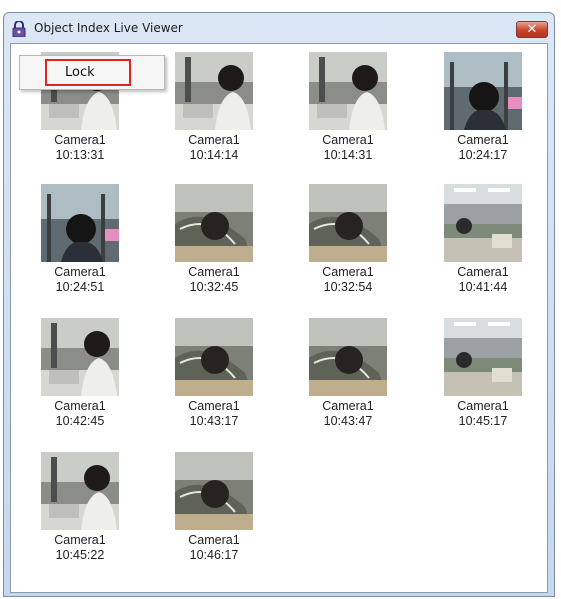 This screenshot has height=599, width=561. I want to click on thumbnail-caption: Camera1 10:14:14, so click(214, 148).